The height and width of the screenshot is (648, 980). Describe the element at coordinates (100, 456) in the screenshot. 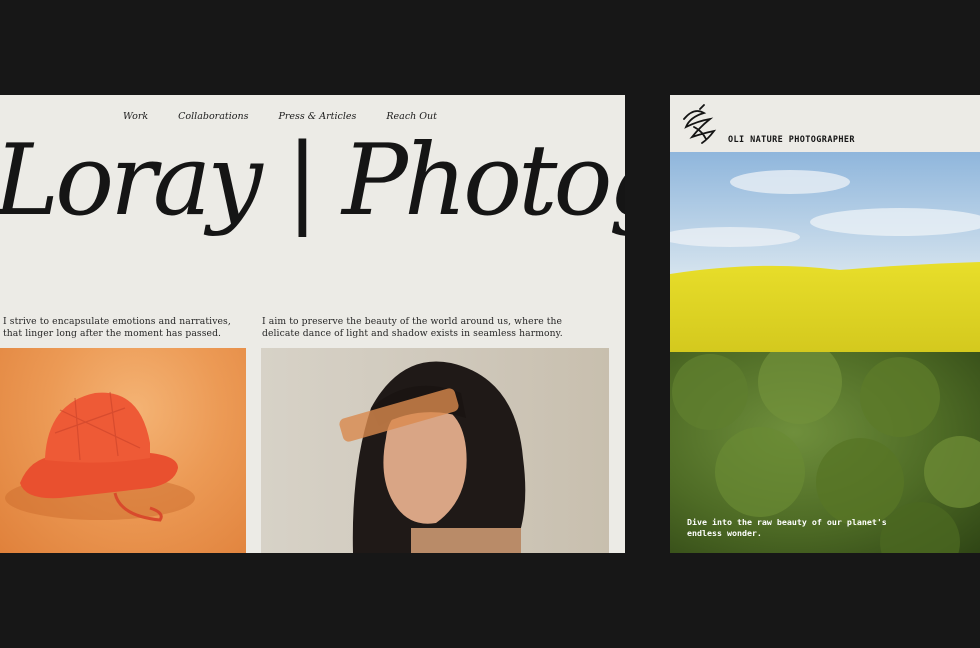

I see `bucket-hat-illustration` at that location.